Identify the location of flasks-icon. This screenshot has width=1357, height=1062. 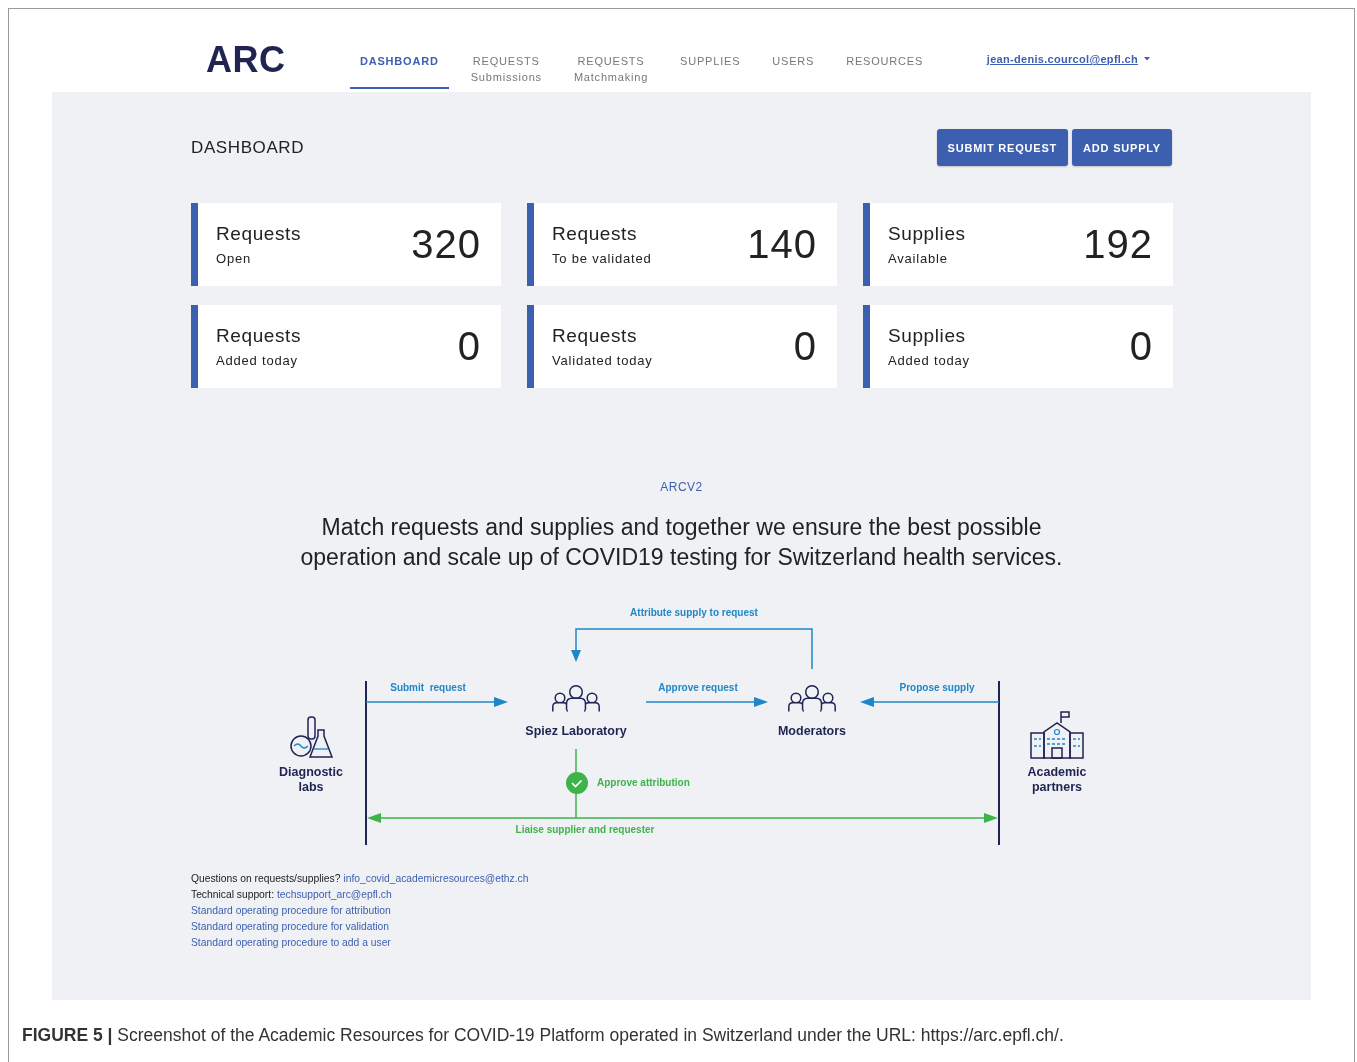
(312, 737).